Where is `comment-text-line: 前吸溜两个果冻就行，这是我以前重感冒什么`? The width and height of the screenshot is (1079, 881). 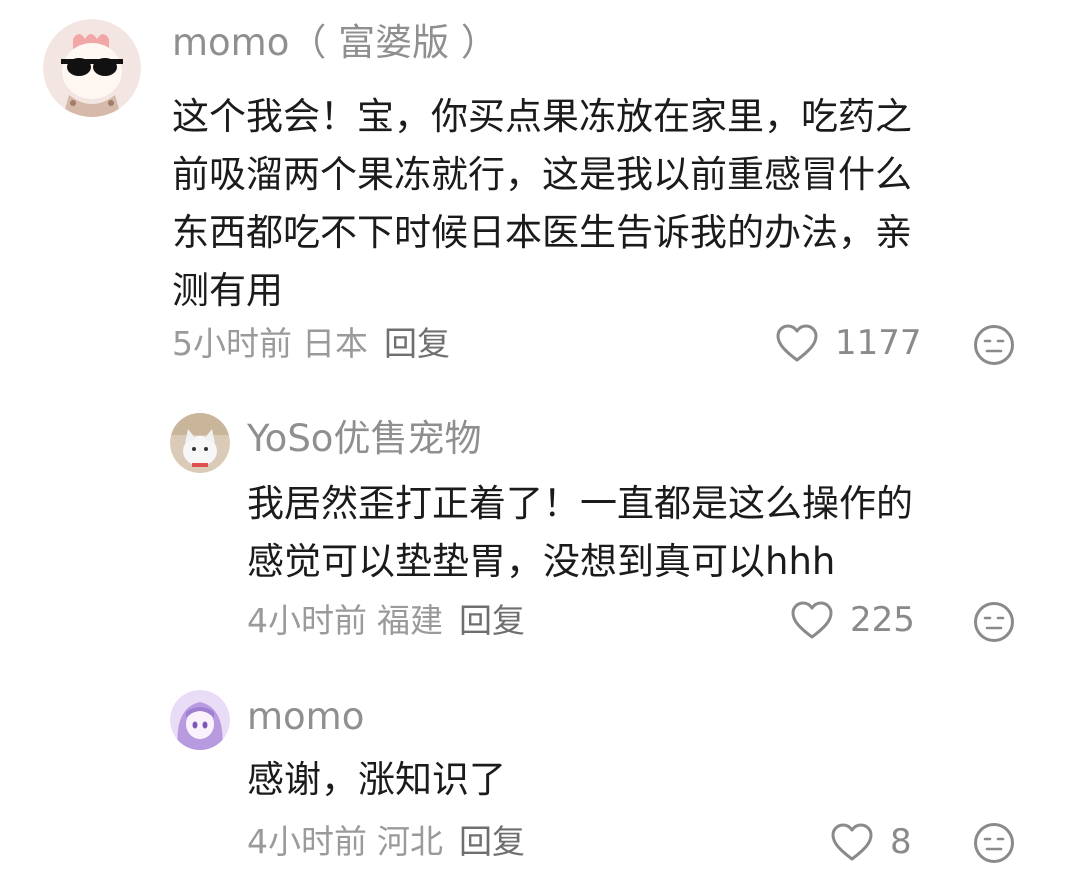
comment-text-line: 前吸溜两个果冻就行，这是我以前重感冒什么 is located at coordinates (542, 174).